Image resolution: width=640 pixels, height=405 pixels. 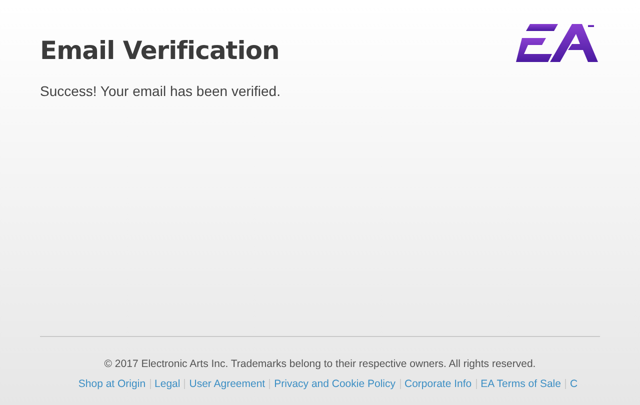 I want to click on footer-link: C, so click(x=573, y=383).